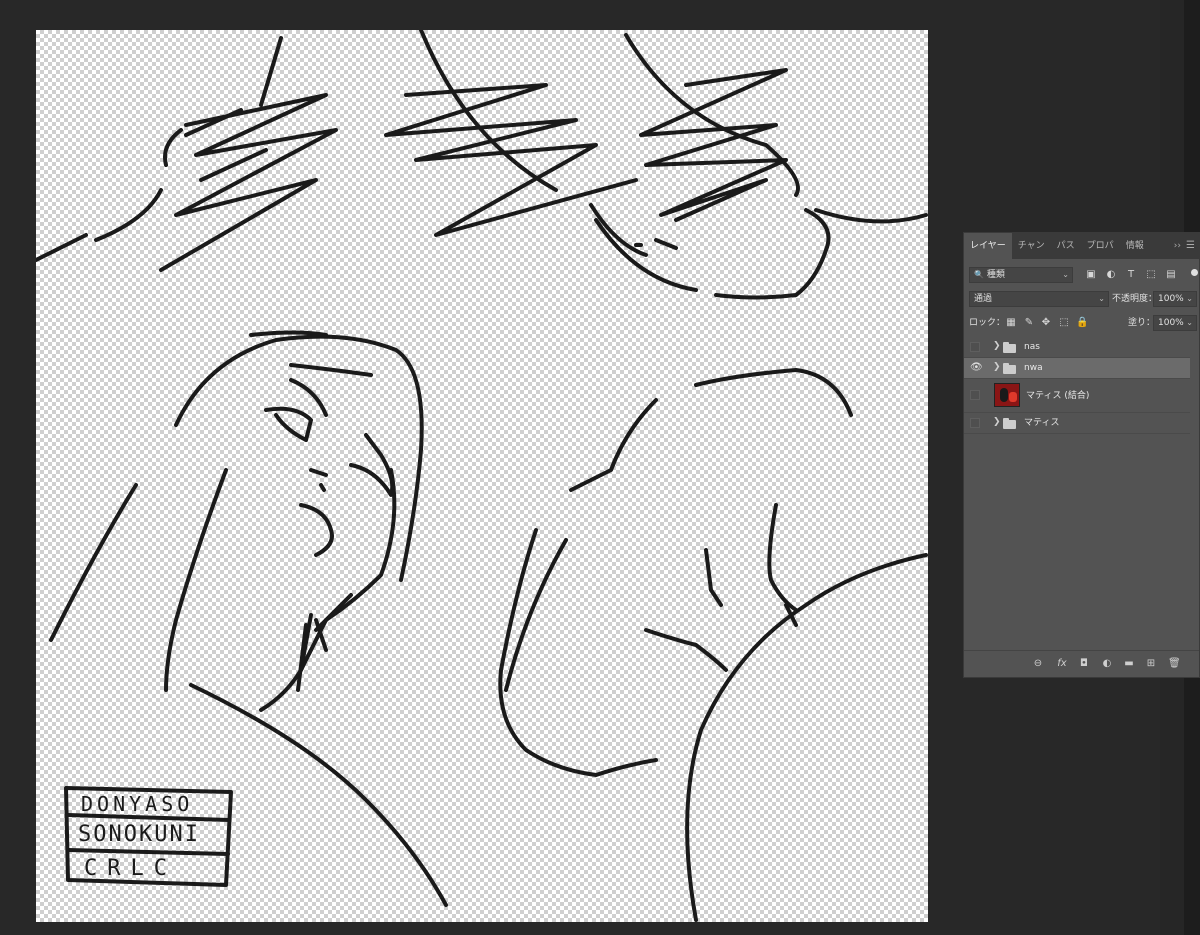  Describe the element at coordinates (1171, 275) in the screenshot. I see `filter-smartobject-icon: ▤` at that location.